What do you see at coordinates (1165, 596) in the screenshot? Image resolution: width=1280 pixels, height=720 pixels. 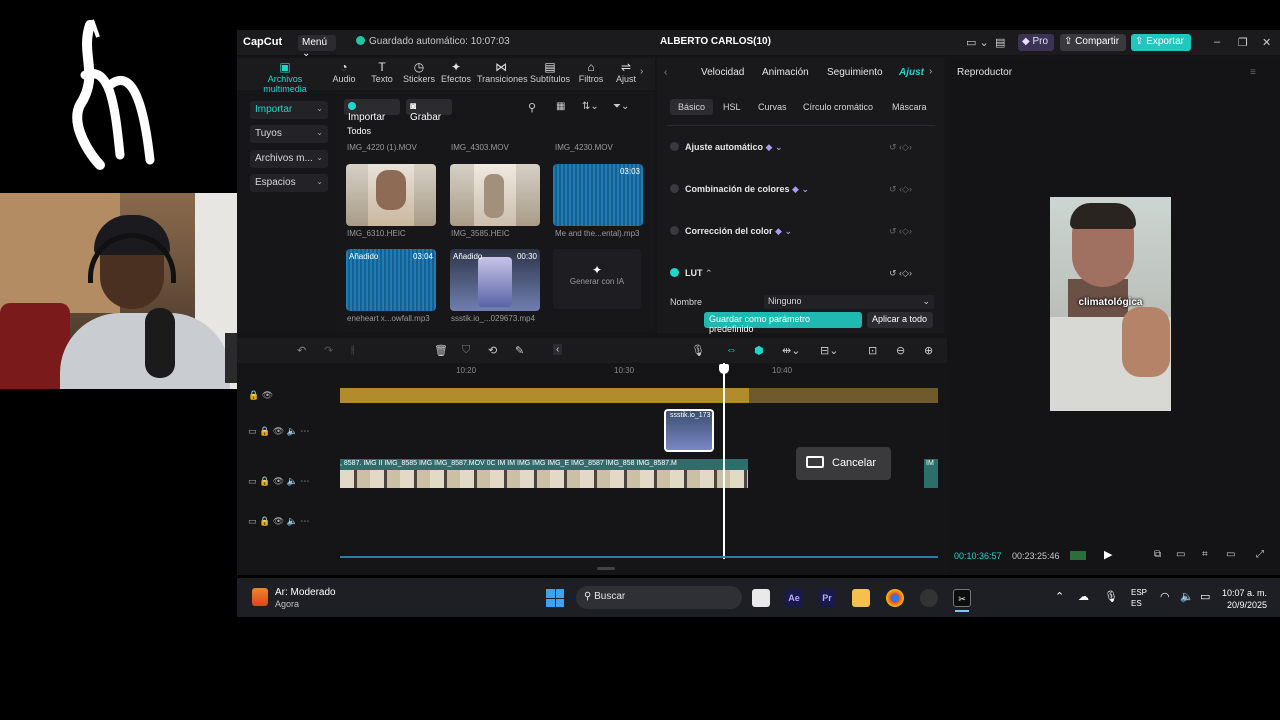 I see `wifi-icon: ◠` at bounding box center [1165, 596].